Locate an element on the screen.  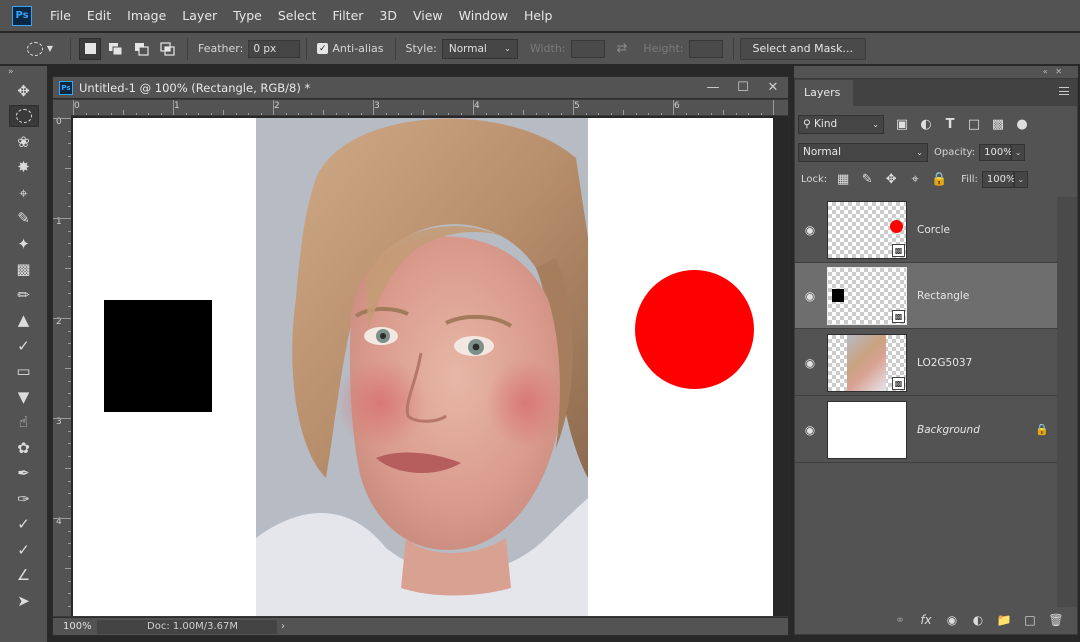
opacity-dropdown: ⌄ is located at coordinates (1018, 152).